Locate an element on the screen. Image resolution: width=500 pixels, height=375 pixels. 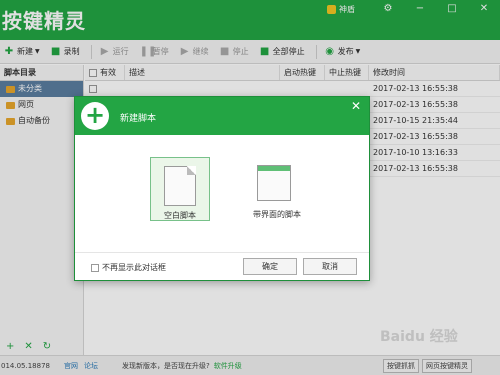
cancel-button: 取消 is located at coordinates (330, 266).